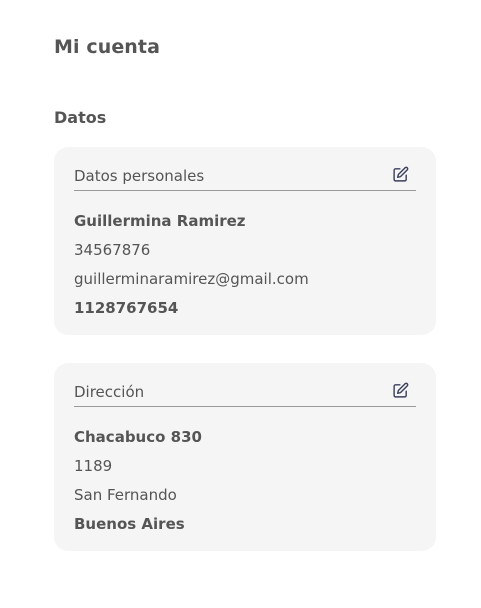 Image resolution: width=481 pixels, height=608 pixels. I want to click on address-card-header: Dirección, so click(245, 393).